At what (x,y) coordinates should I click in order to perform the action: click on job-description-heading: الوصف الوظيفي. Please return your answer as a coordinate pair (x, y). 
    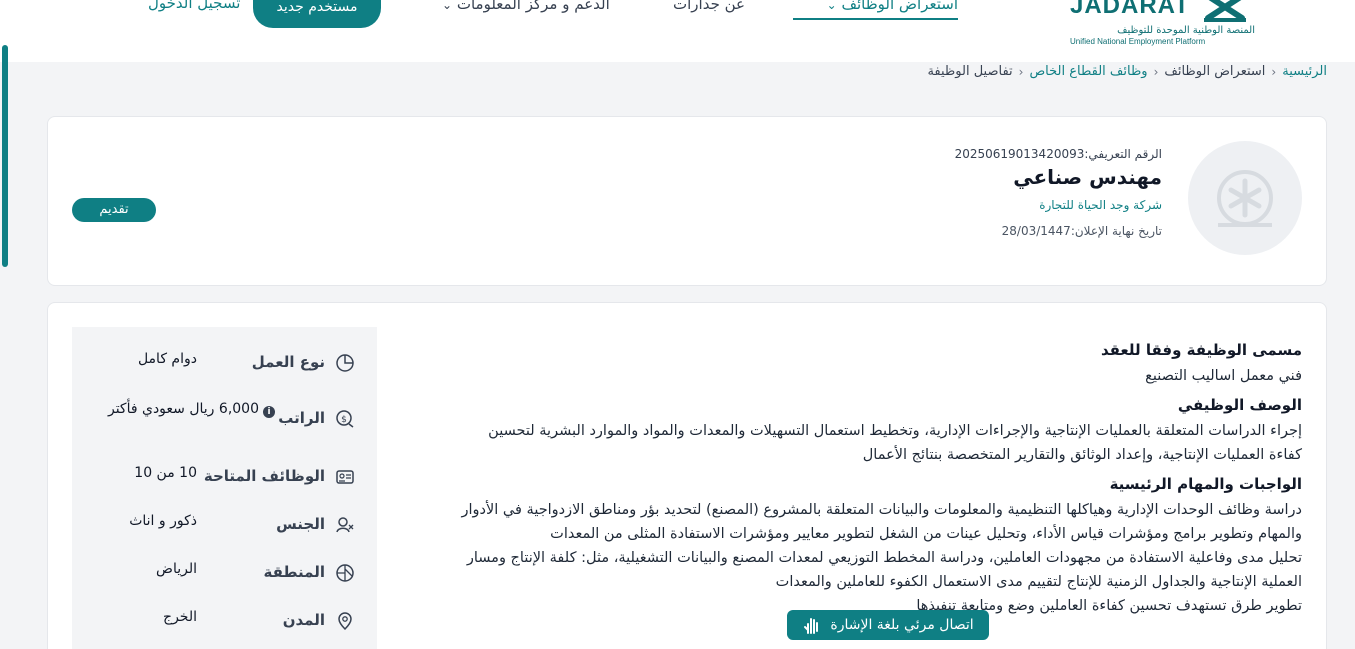
    Looking at the image, I should click on (1239, 405).